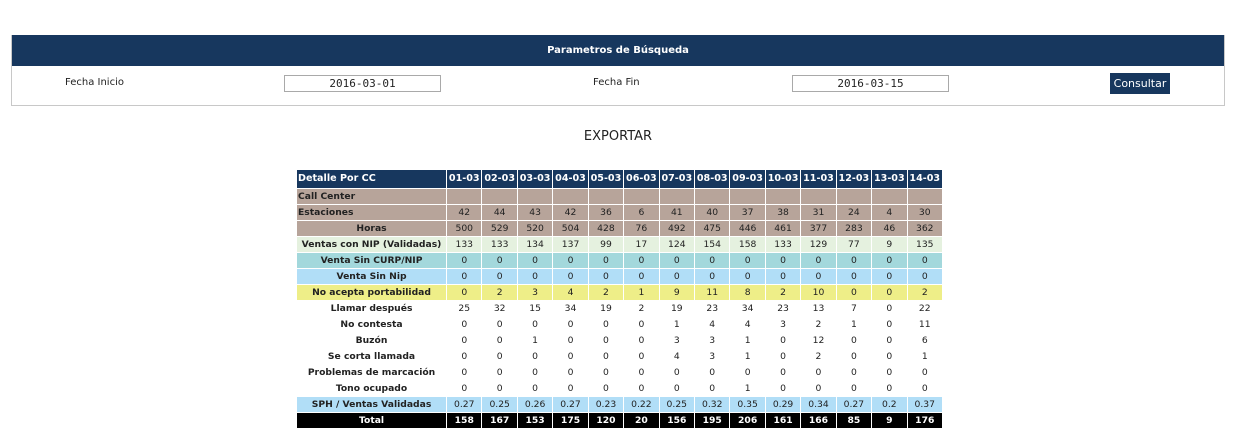 This screenshot has width=1236, height=429. Describe the element at coordinates (677, 179) in the screenshot. I see `column-header: 07-03` at that location.